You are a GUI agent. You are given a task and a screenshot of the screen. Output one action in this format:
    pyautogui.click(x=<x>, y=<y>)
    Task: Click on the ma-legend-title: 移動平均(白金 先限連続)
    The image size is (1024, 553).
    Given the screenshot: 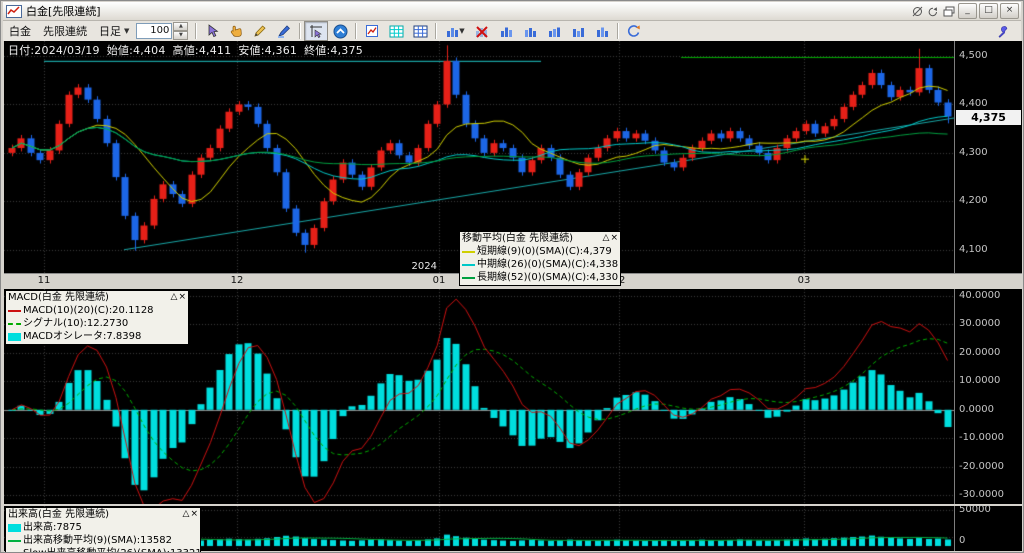 What is the action you would take?
    pyautogui.click(x=517, y=238)
    